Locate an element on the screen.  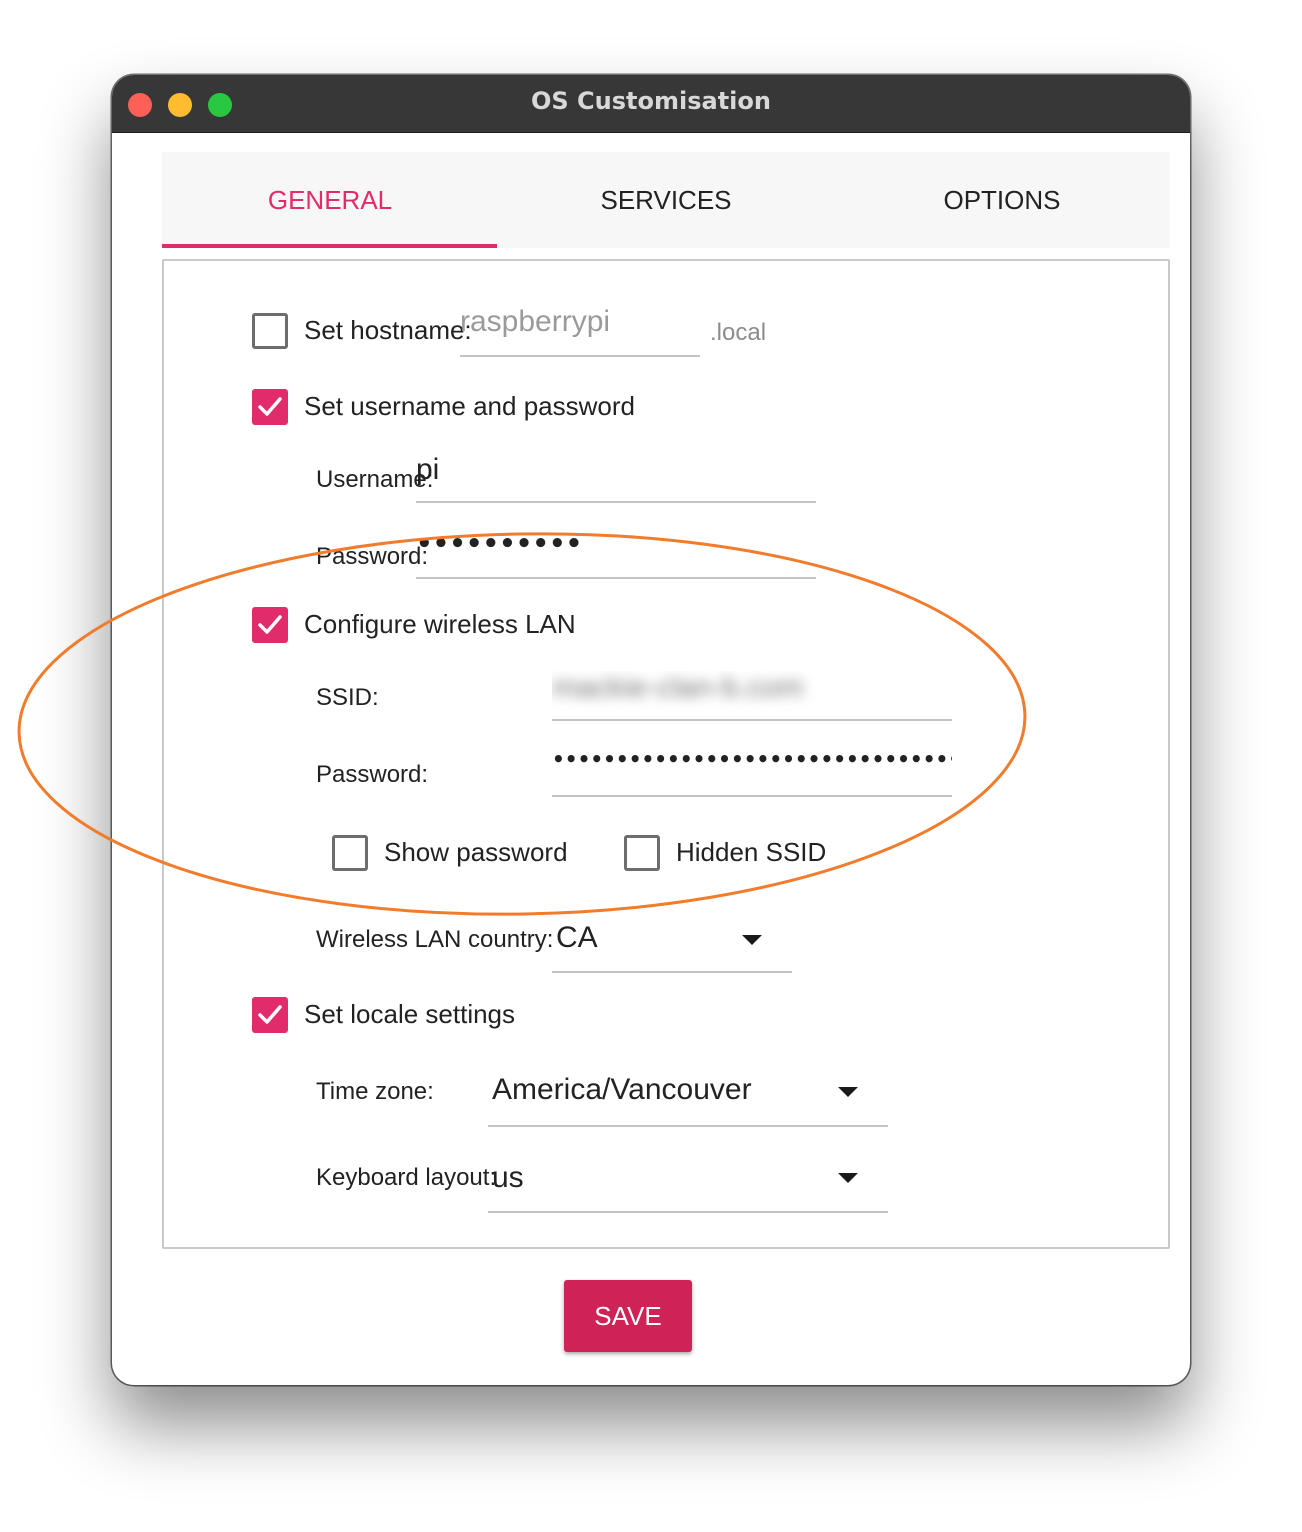
ssid-value: mackie-clan-b.com is located at coordinates (678, 687).